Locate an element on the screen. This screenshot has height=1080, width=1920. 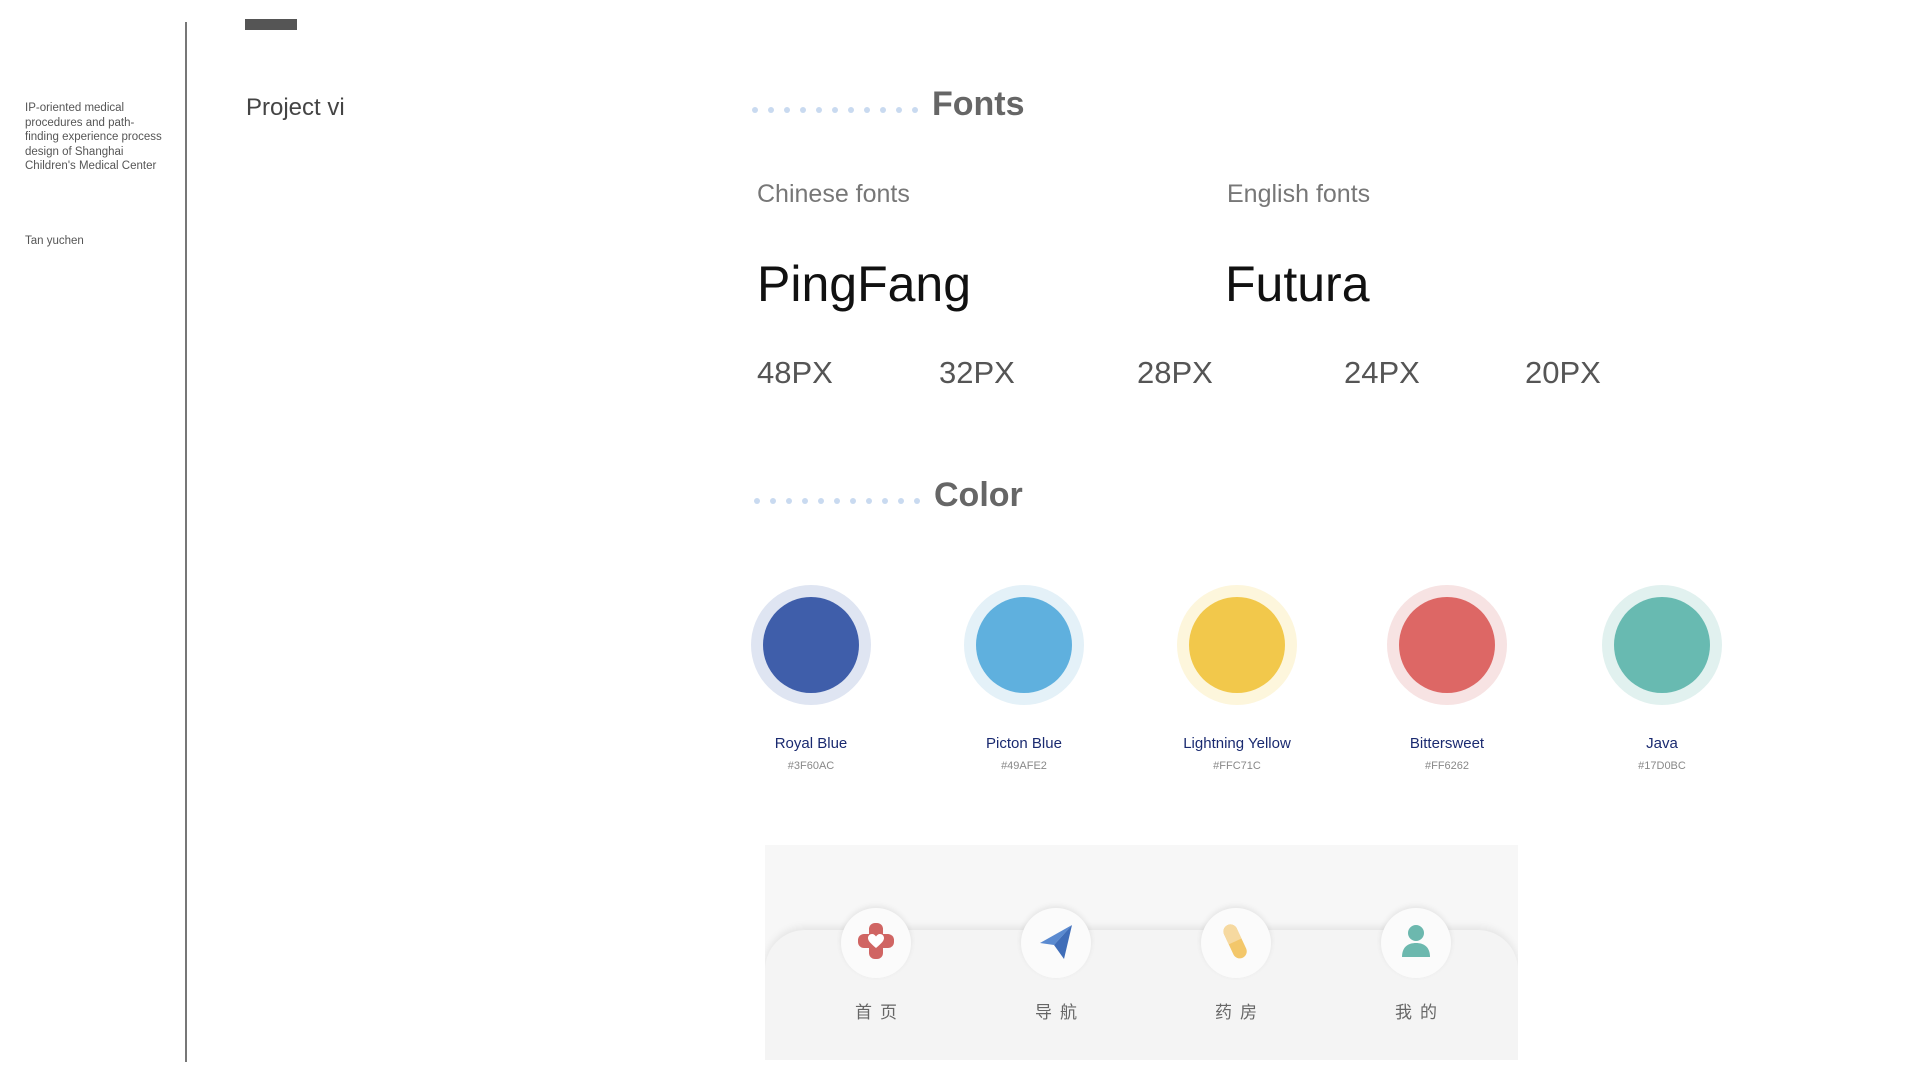
tab-label: 药房 is located at coordinates (1240, 1012).